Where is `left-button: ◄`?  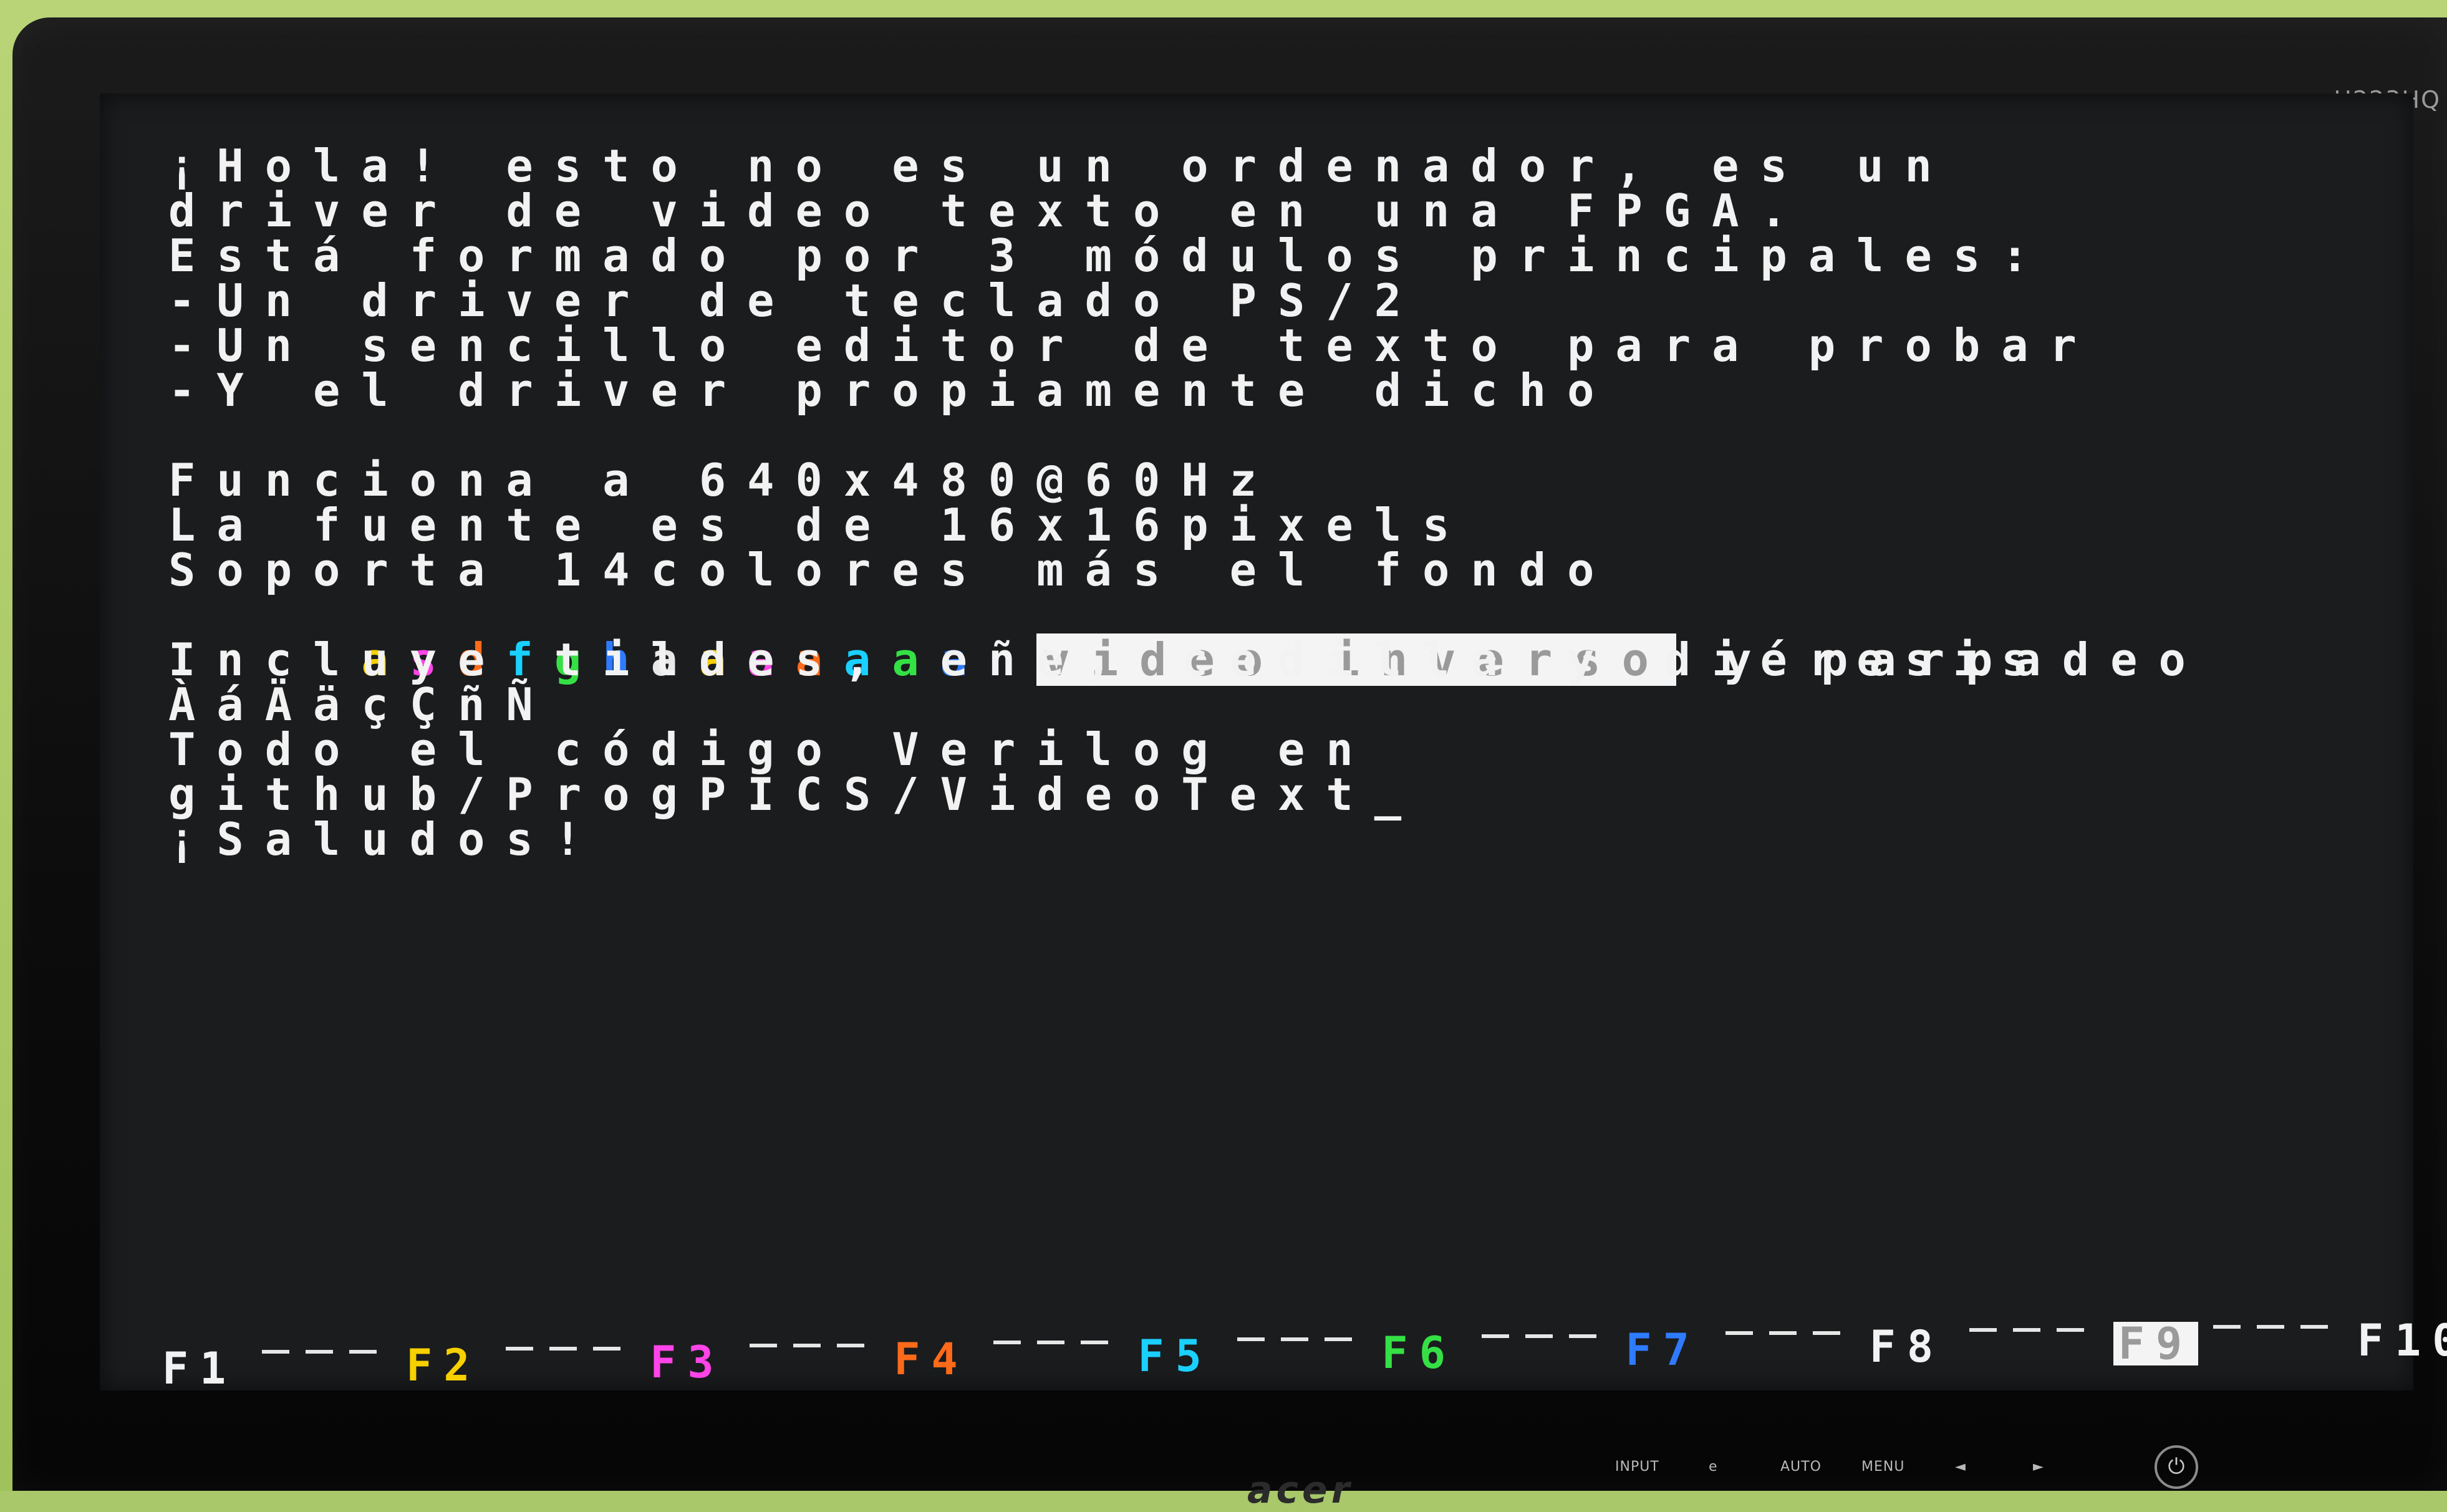
left-button: ◄ is located at coordinates (1960, 1467).